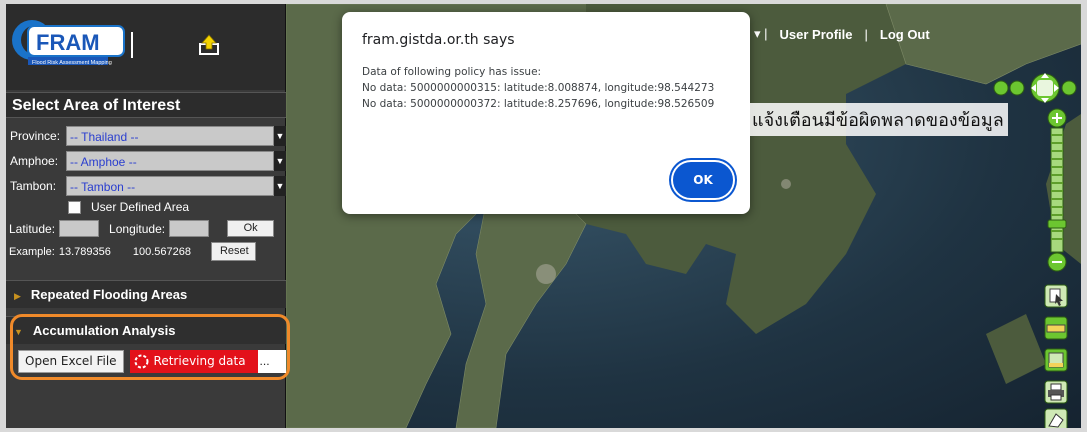 This screenshot has width=1087, height=432. Describe the element at coordinates (209, 45) in the screenshot. I see `upload-icon` at that location.